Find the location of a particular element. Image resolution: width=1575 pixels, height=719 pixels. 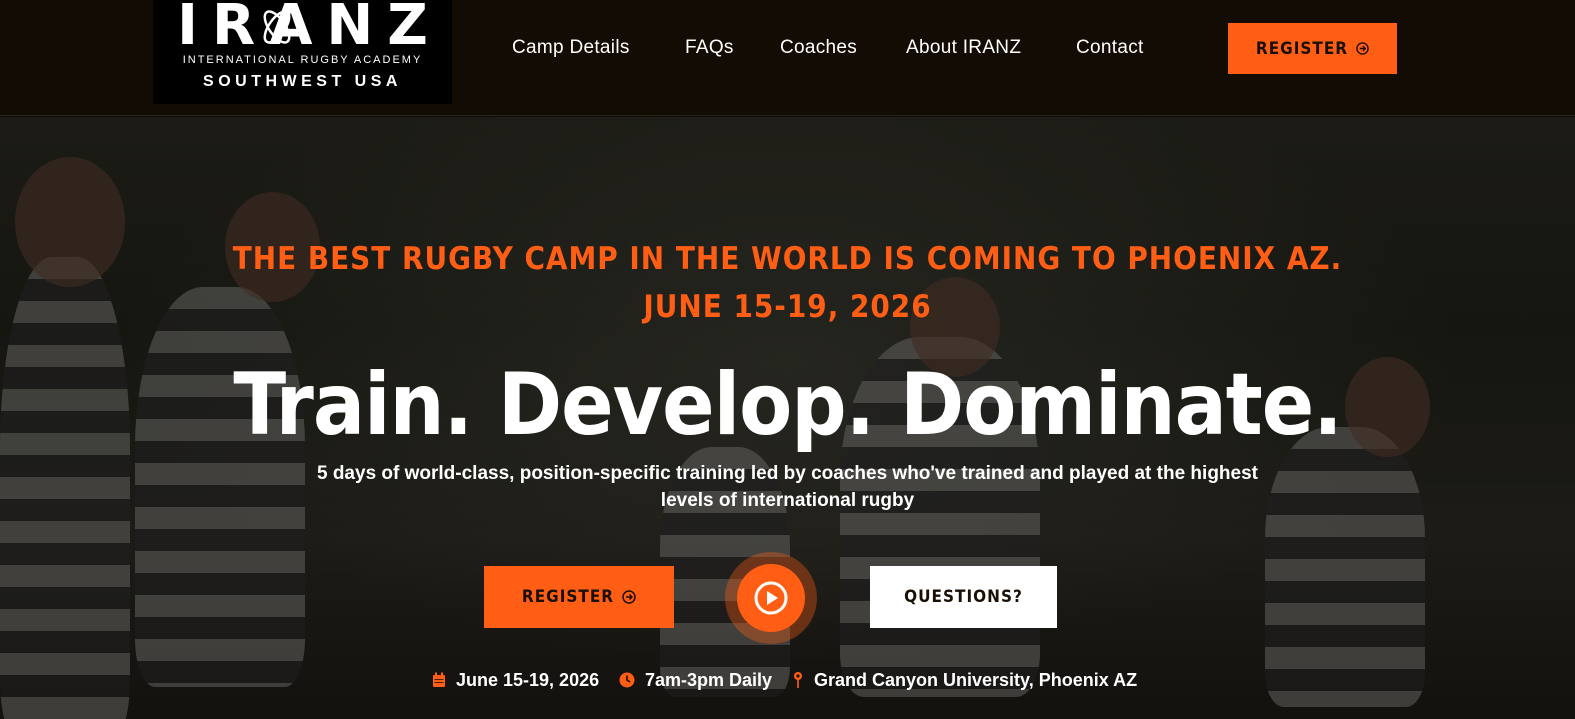

camp-date: June 15-19, 2026 is located at coordinates (515, 680).